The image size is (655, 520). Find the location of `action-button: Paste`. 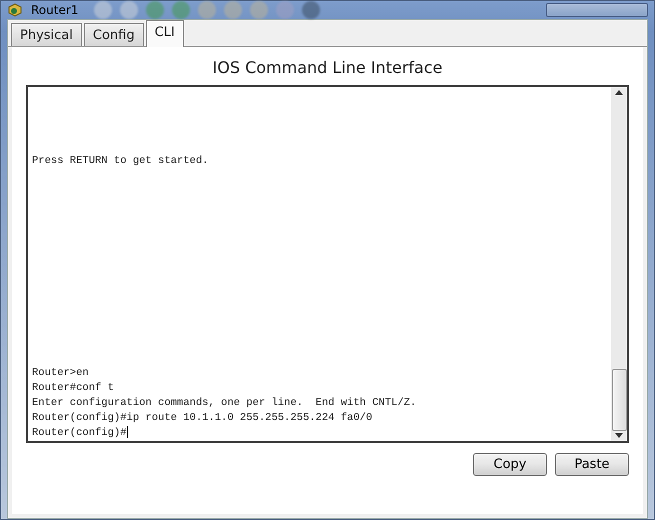

action-button: Paste is located at coordinates (592, 464).